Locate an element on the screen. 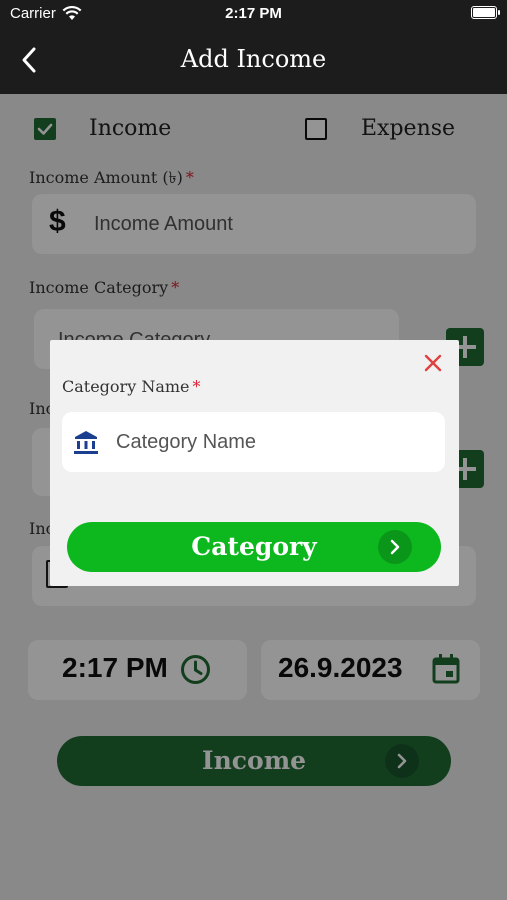 This screenshot has height=900, width=507. category-name-label: Category Name * is located at coordinates (131, 386).